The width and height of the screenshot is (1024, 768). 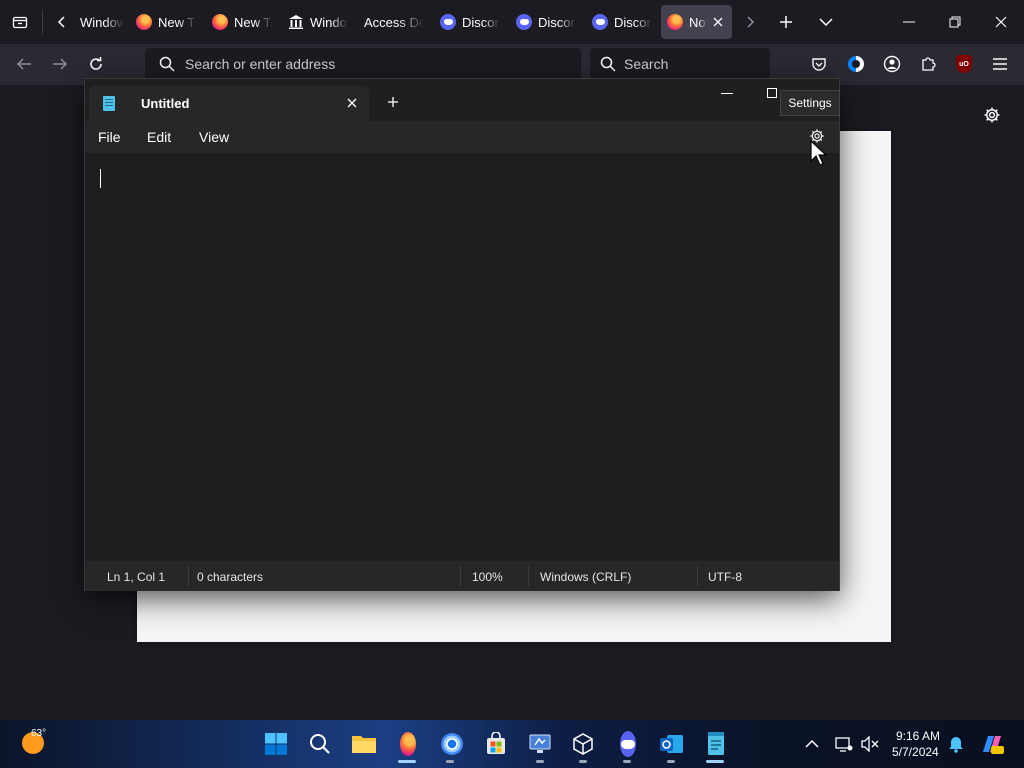 I want to click on ublock-origin-icon: uO, so click(x=964, y=64).